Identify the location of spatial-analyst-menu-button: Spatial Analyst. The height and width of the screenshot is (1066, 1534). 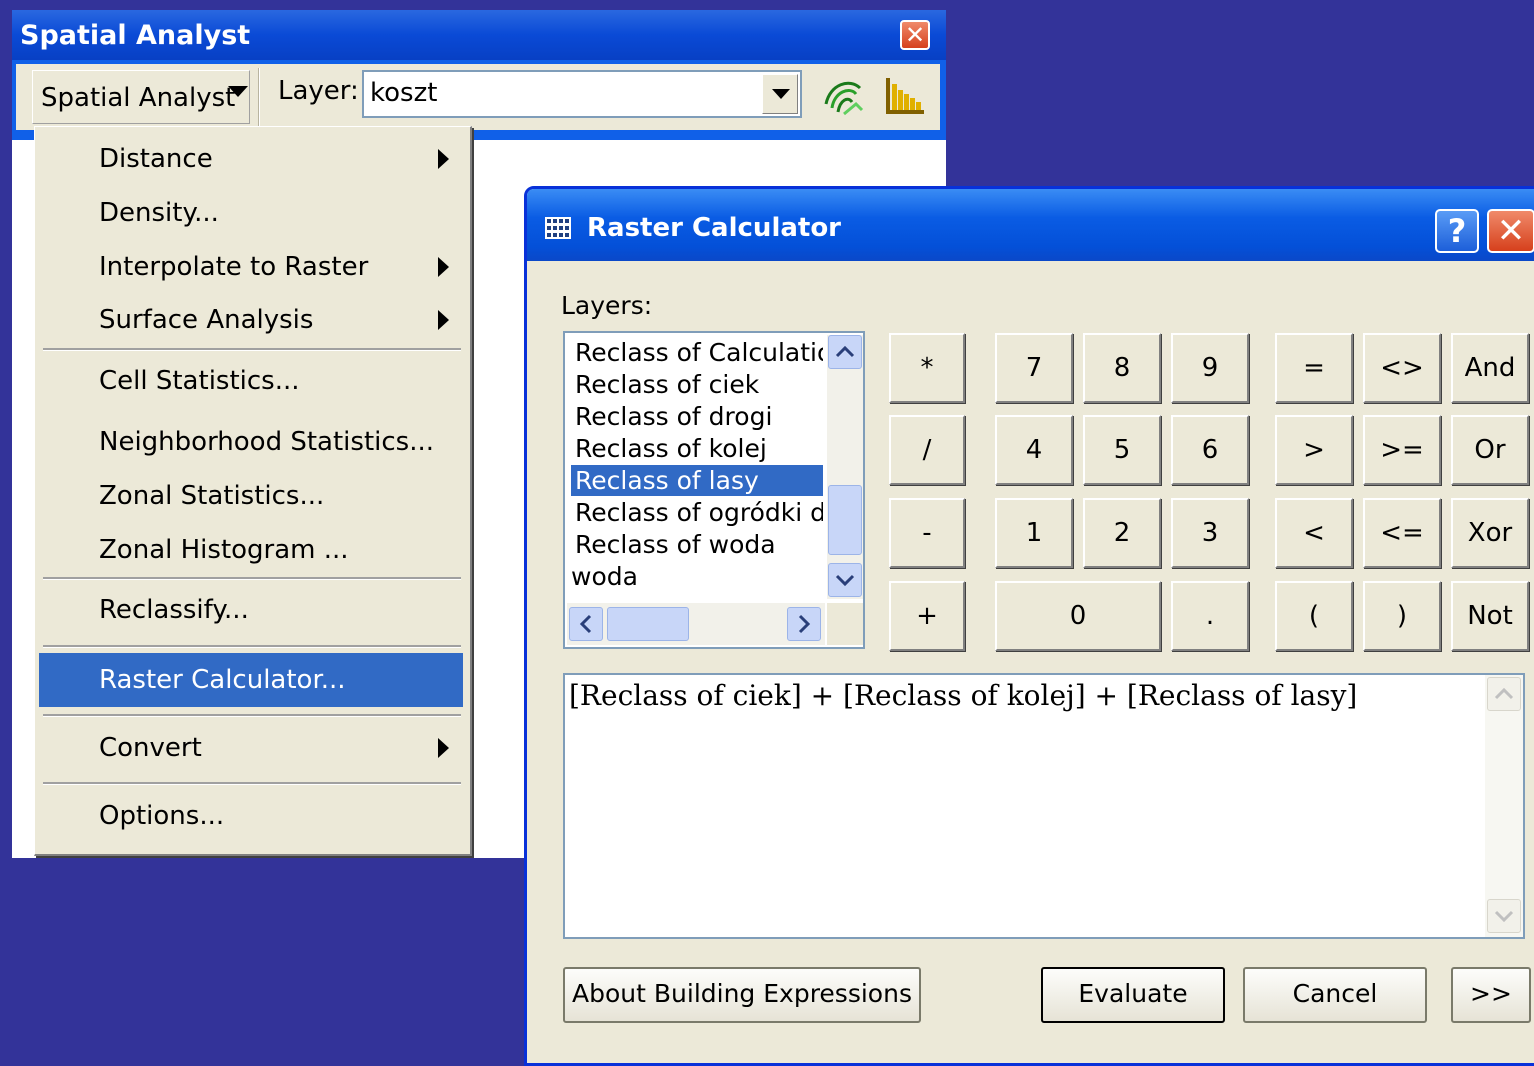
(141, 97).